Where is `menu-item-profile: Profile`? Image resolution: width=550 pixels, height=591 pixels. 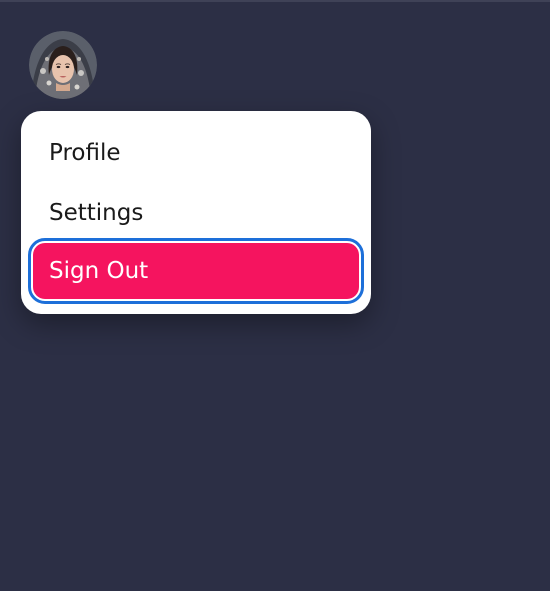
menu-item-profile: Profile is located at coordinates (196, 153).